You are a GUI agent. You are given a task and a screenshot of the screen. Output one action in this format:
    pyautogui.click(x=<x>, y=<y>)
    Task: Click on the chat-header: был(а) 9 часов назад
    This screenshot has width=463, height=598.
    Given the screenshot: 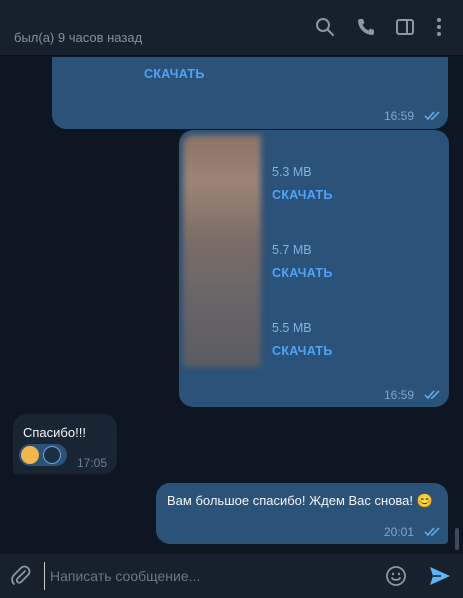 What is the action you would take?
    pyautogui.click(x=231, y=28)
    